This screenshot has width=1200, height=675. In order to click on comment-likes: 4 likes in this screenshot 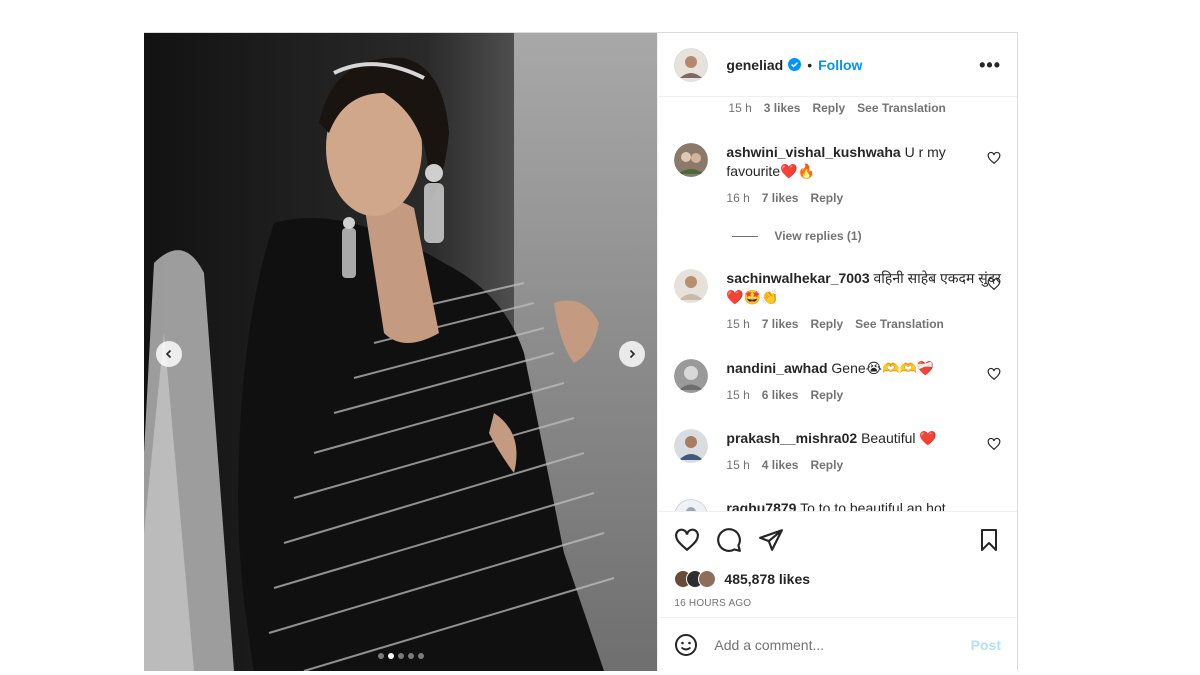, I will do `click(780, 465)`.